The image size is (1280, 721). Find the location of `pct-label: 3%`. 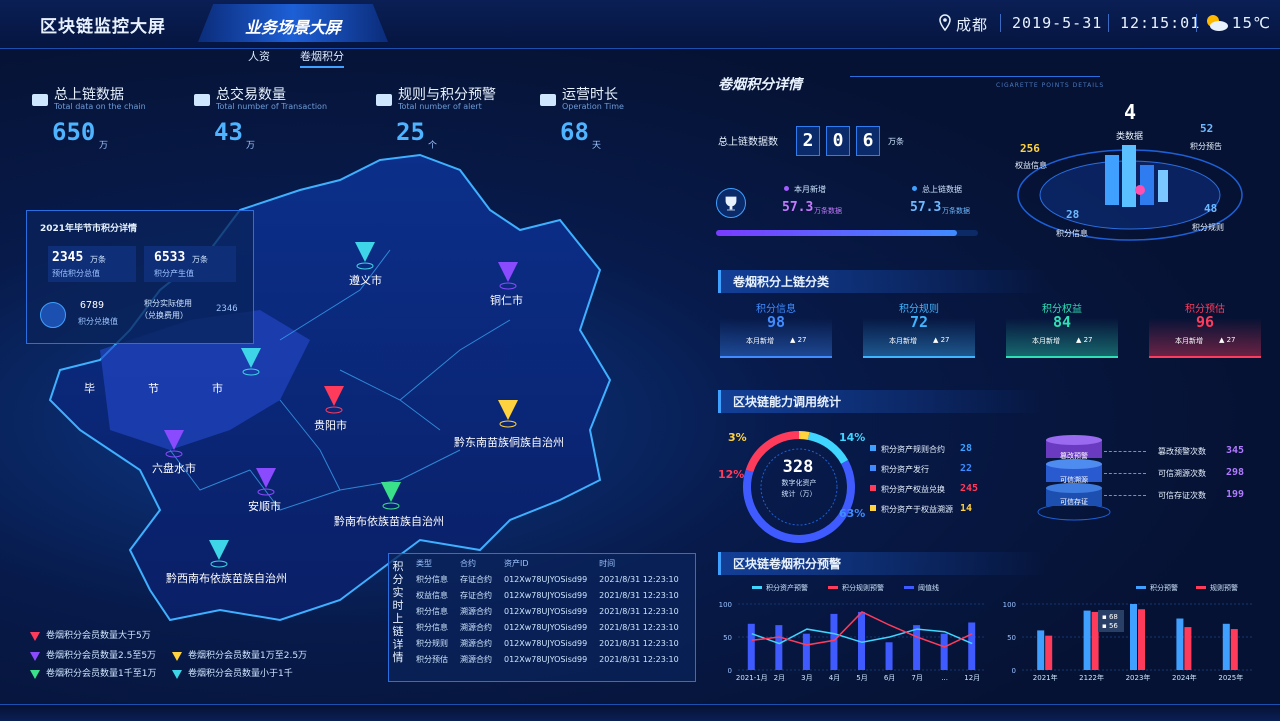

pct-label: 3% is located at coordinates (737, 437).